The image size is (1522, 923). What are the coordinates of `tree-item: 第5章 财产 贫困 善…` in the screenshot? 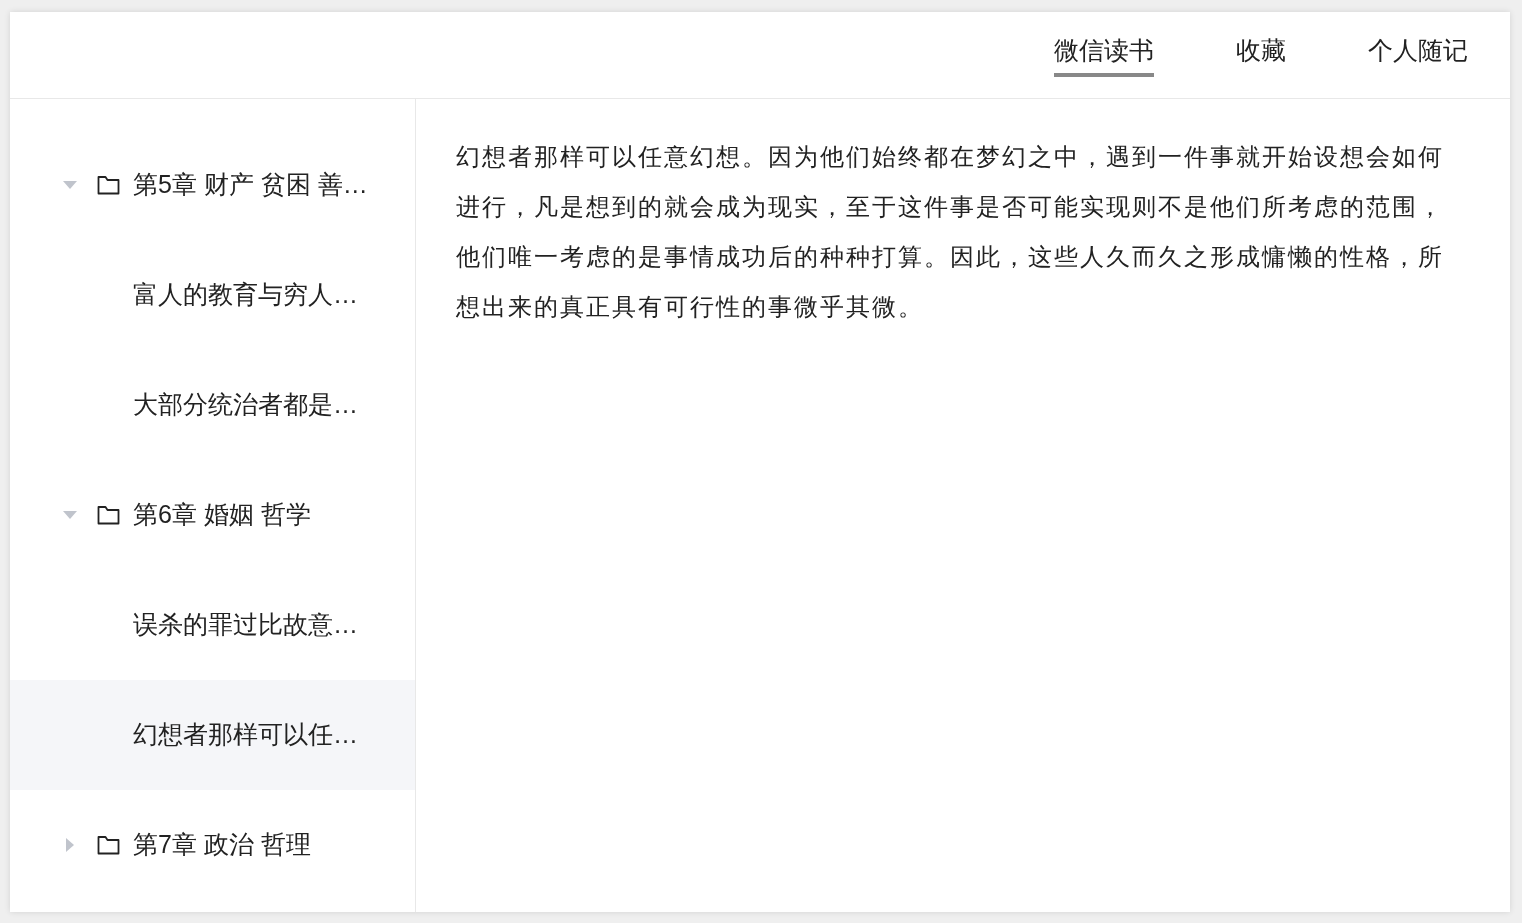 It's located at (212, 185).